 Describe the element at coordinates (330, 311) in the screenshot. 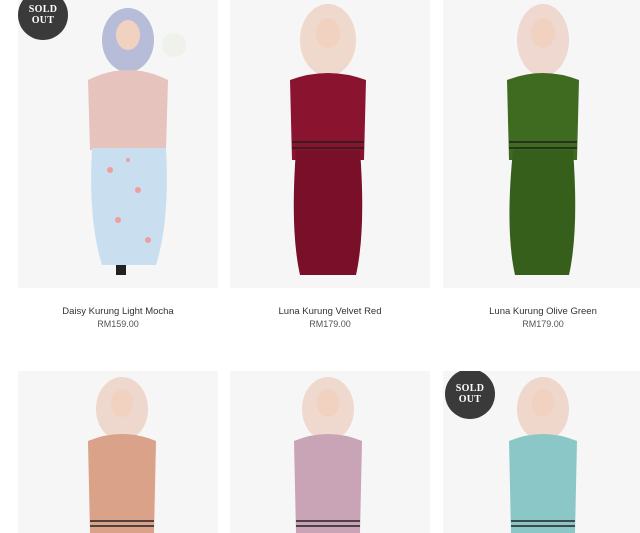

I see `product-name: Luna Kurung Velvet Red` at that location.